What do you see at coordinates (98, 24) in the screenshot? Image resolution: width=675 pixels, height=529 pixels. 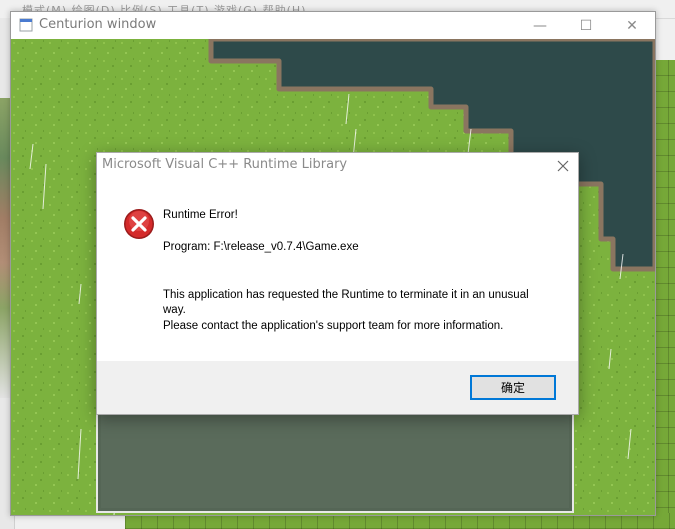 I see `game-window-title: Centurion window` at bounding box center [98, 24].